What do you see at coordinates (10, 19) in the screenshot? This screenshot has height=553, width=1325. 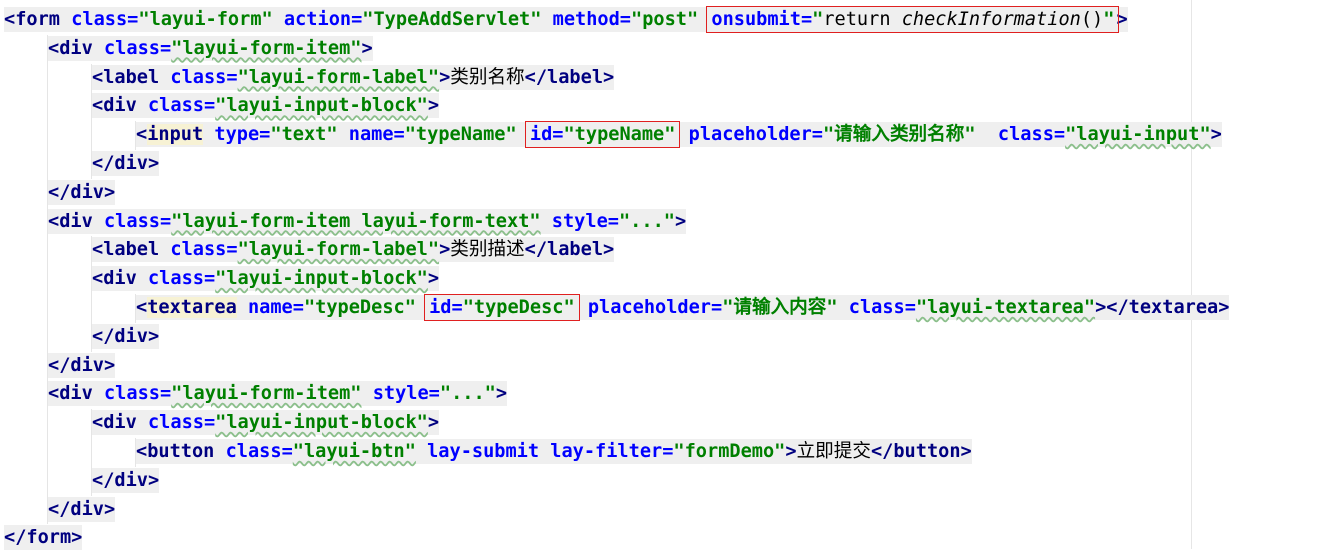 I see `code-token: <` at bounding box center [10, 19].